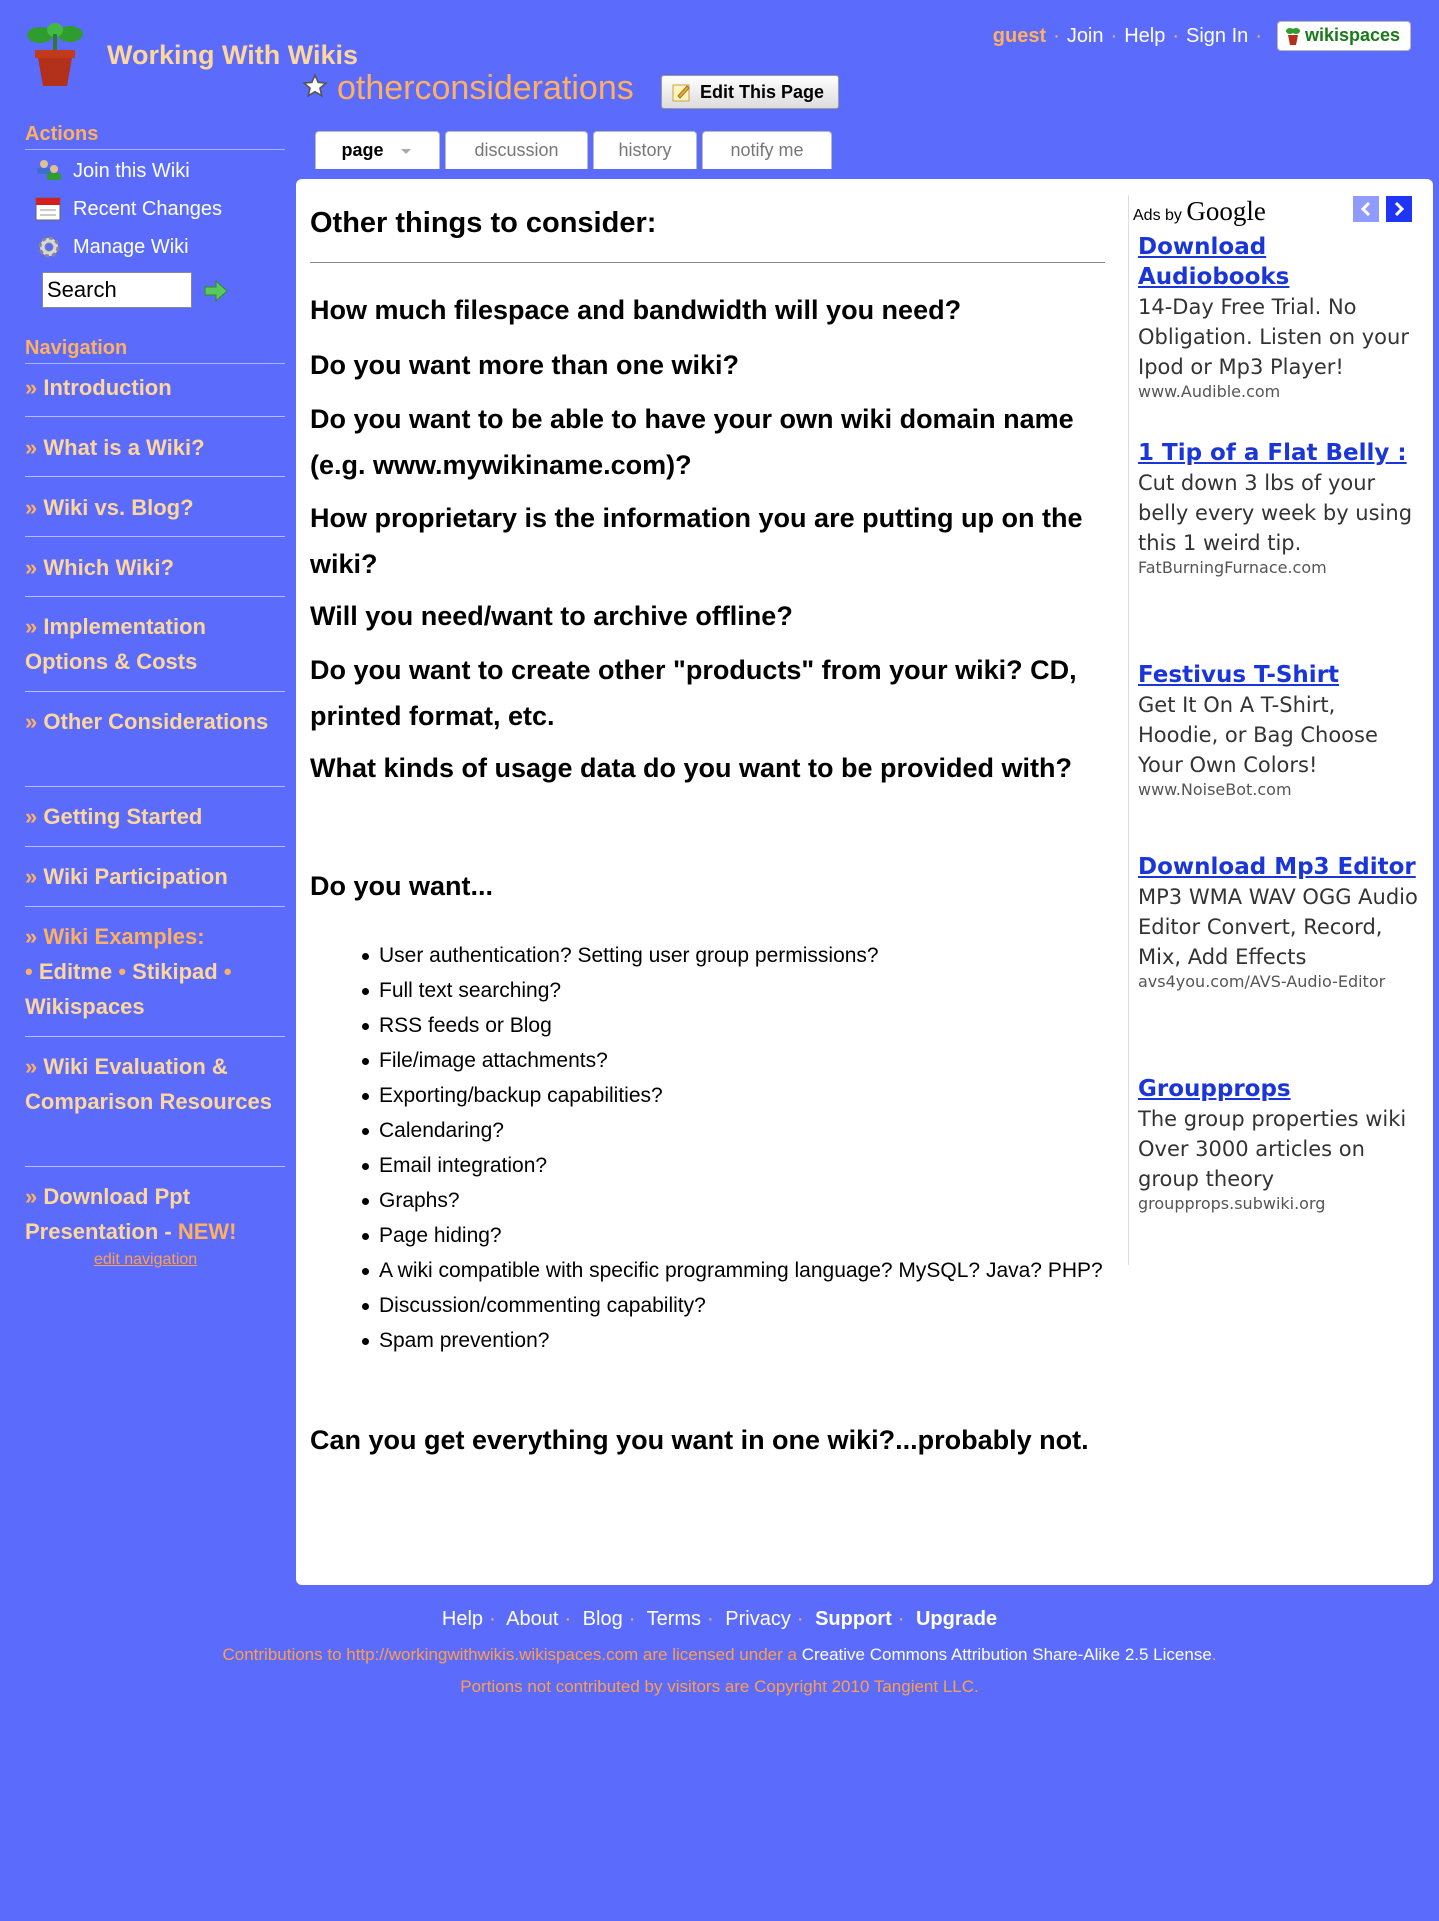  What do you see at coordinates (148, 1084) in the screenshot?
I see `nav-label: Wiki Evaluation & Comparison Resources` at bounding box center [148, 1084].